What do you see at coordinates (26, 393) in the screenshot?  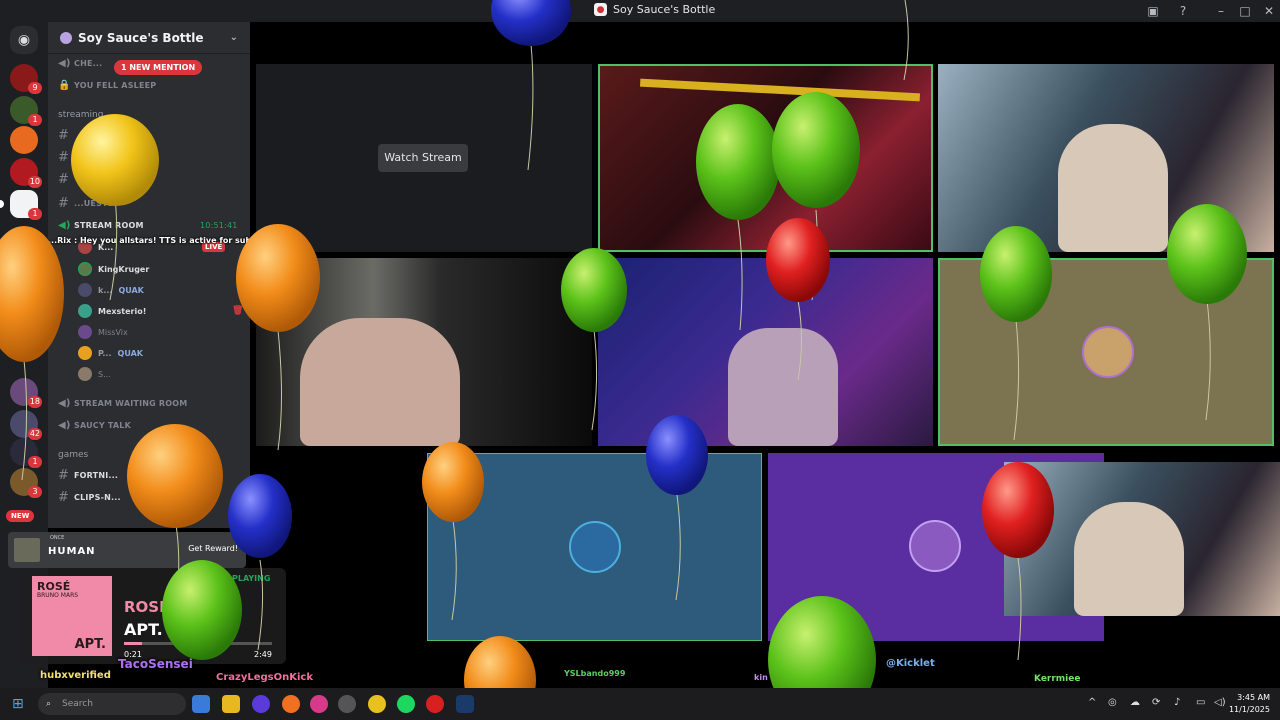 I see `server-icon-5: 18` at bounding box center [26, 393].